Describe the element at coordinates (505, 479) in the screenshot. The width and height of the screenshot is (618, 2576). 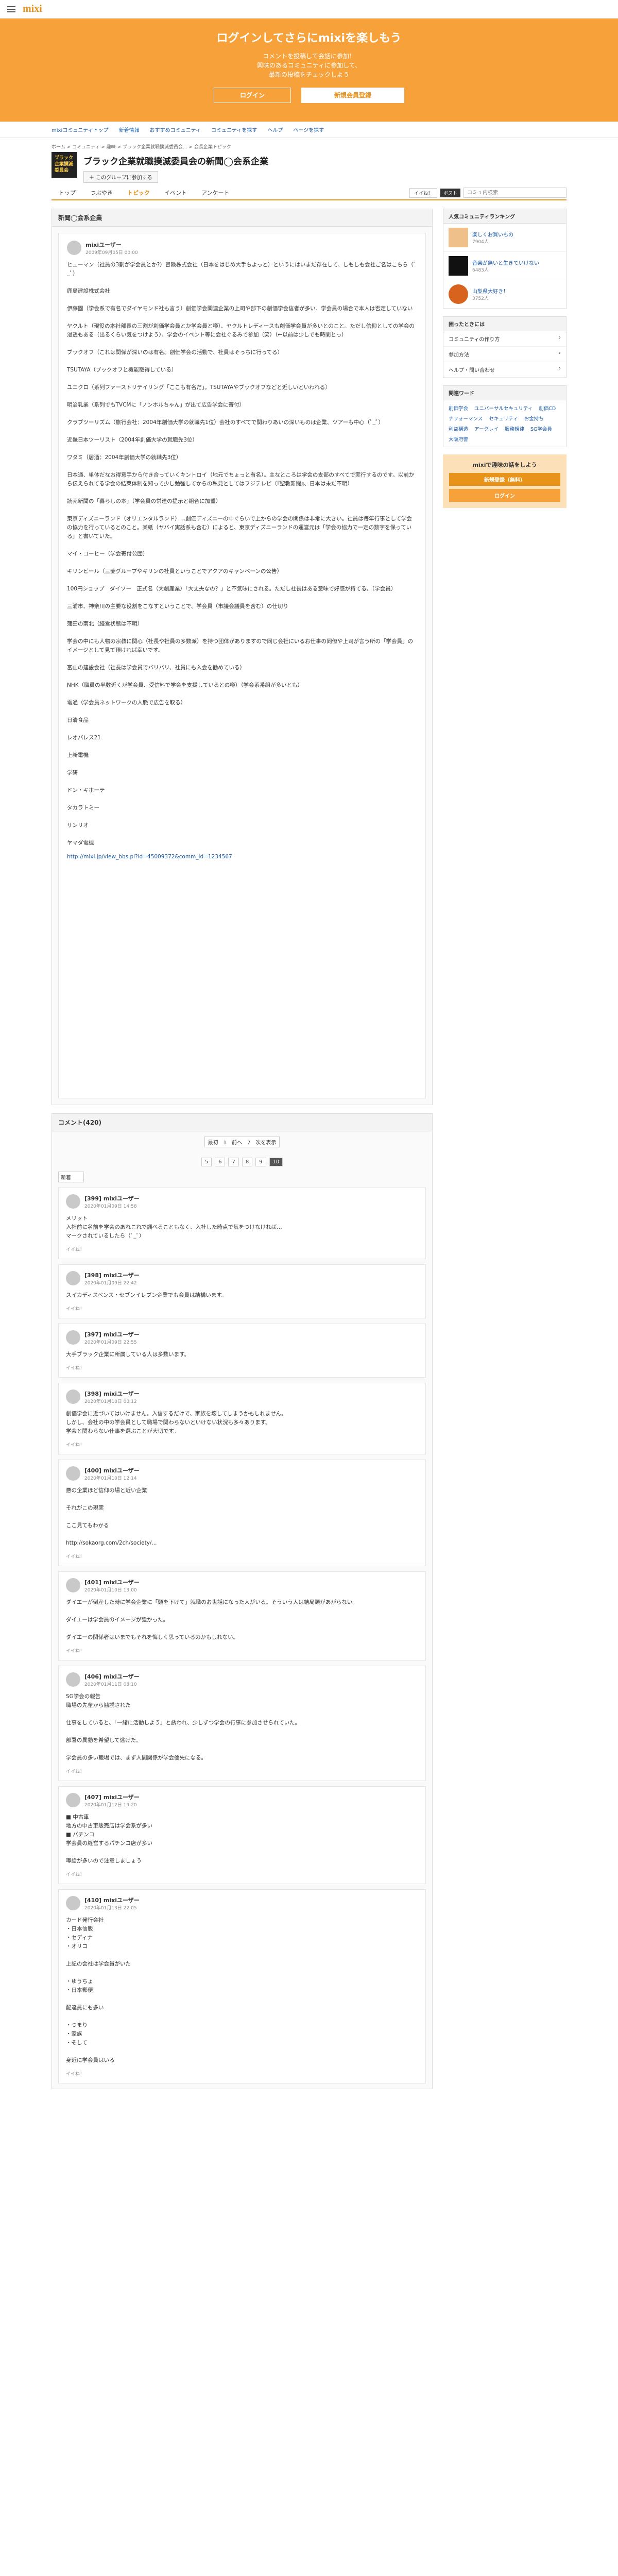
I see `promo-register-button: 新規登録（無料）` at that location.